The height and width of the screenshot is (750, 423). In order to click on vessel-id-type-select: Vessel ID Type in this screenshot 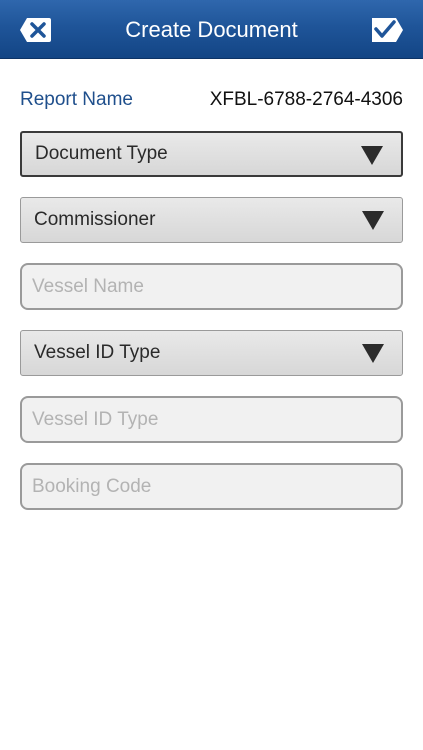, I will do `click(211, 353)`.